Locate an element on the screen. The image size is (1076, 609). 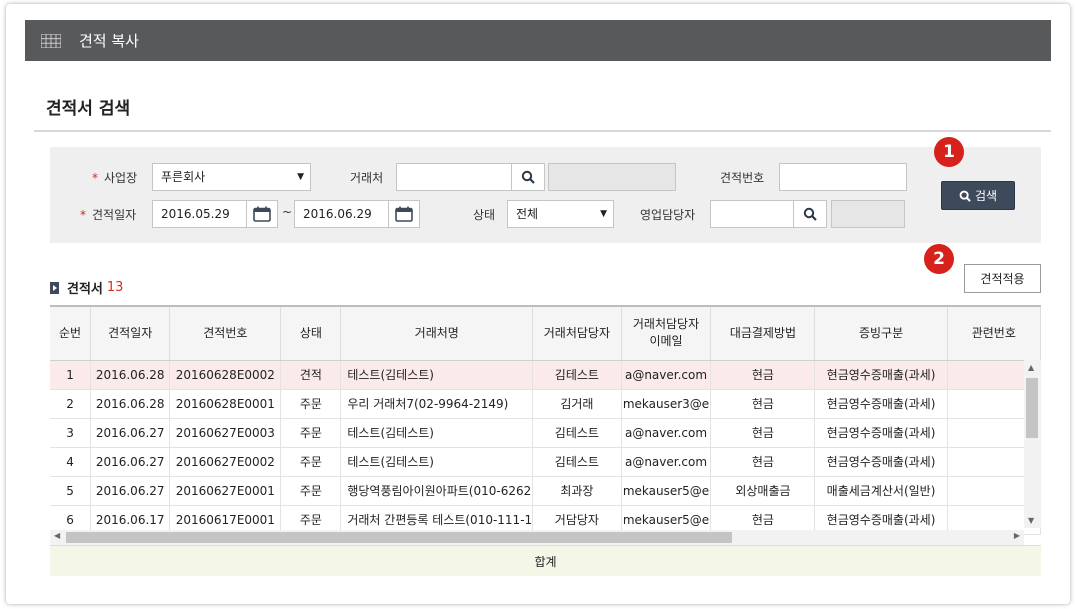
sales-rep-label: 영업담당자 is located at coordinates (668, 215).